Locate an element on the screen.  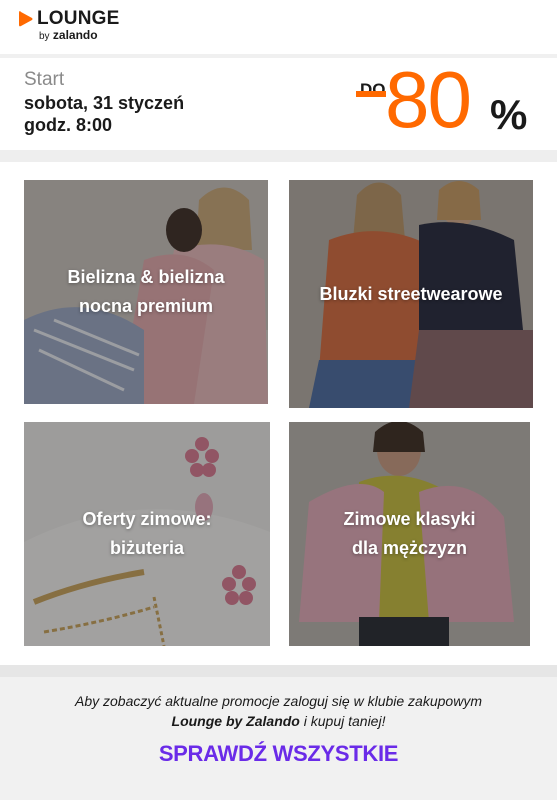
category-tile-streetwear: Bluzki streetwearowe is located at coordinates (411, 294).